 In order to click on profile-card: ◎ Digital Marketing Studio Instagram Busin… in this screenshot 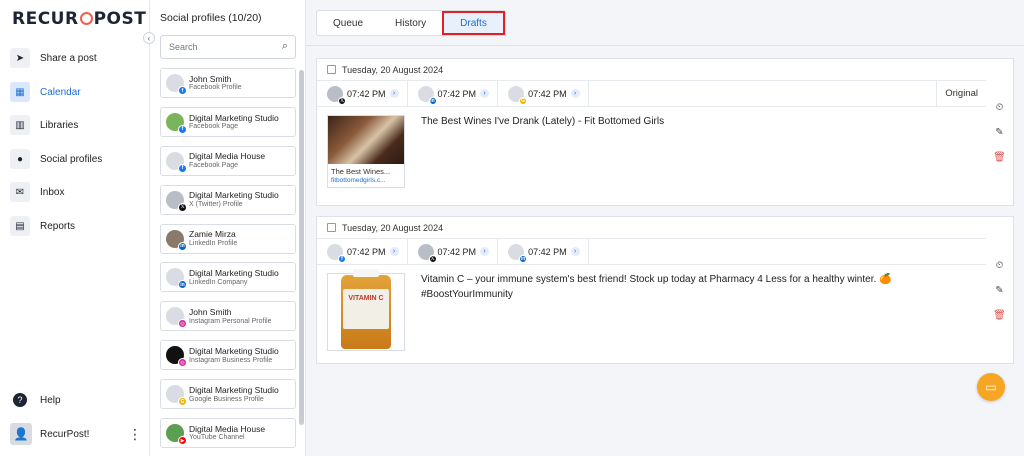, I will do `click(228, 355)`.